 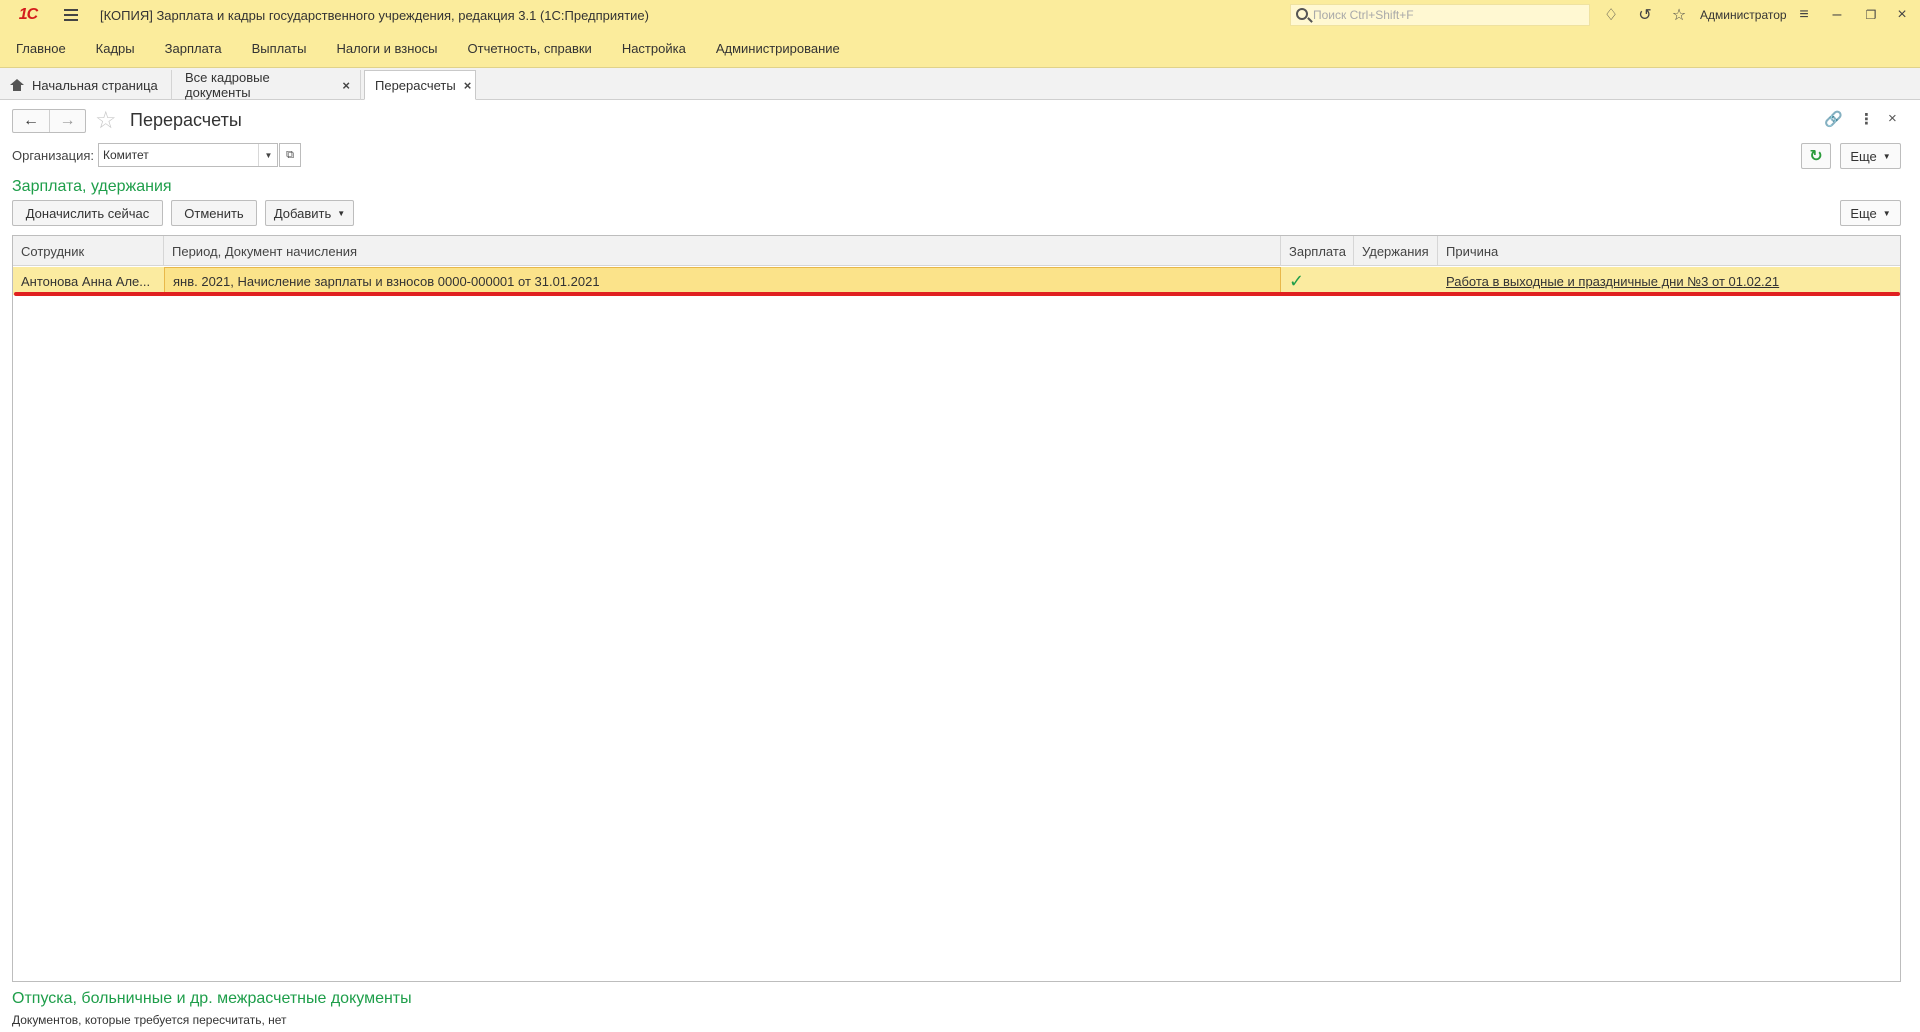 I want to click on dropdown-icon: ▼, so click(x=268, y=155).